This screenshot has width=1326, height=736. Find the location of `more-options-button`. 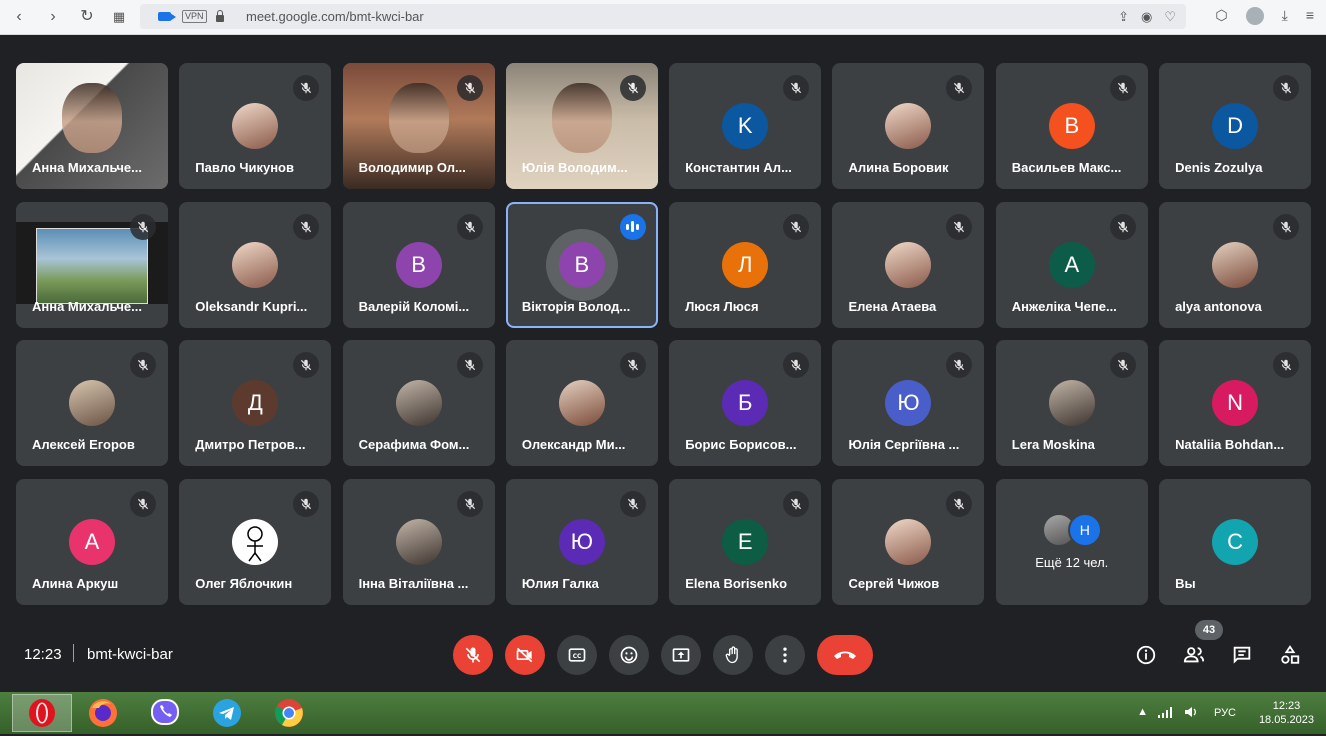

more-options-button is located at coordinates (785, 655).